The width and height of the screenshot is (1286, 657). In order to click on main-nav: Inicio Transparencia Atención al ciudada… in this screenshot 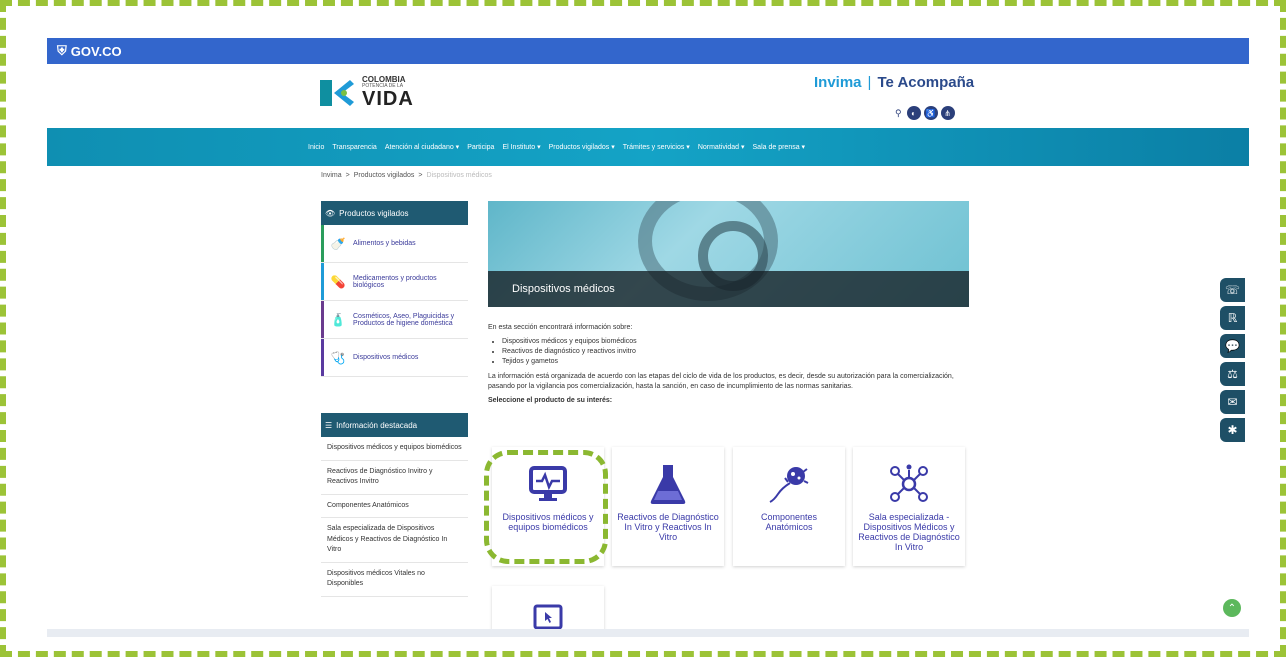, I will do `click(648, 147)`.